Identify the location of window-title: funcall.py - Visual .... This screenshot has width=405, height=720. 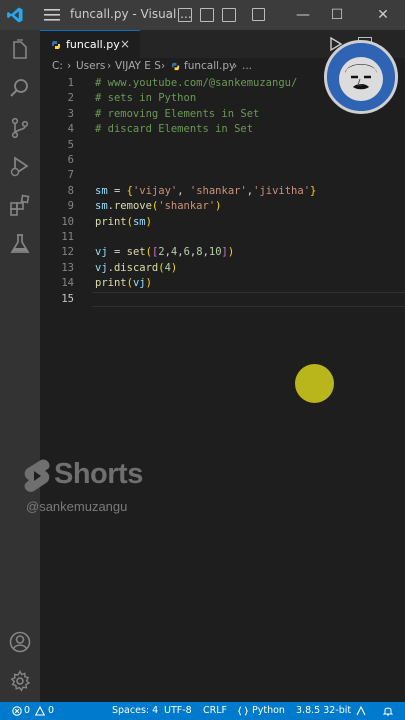
(131, 14).